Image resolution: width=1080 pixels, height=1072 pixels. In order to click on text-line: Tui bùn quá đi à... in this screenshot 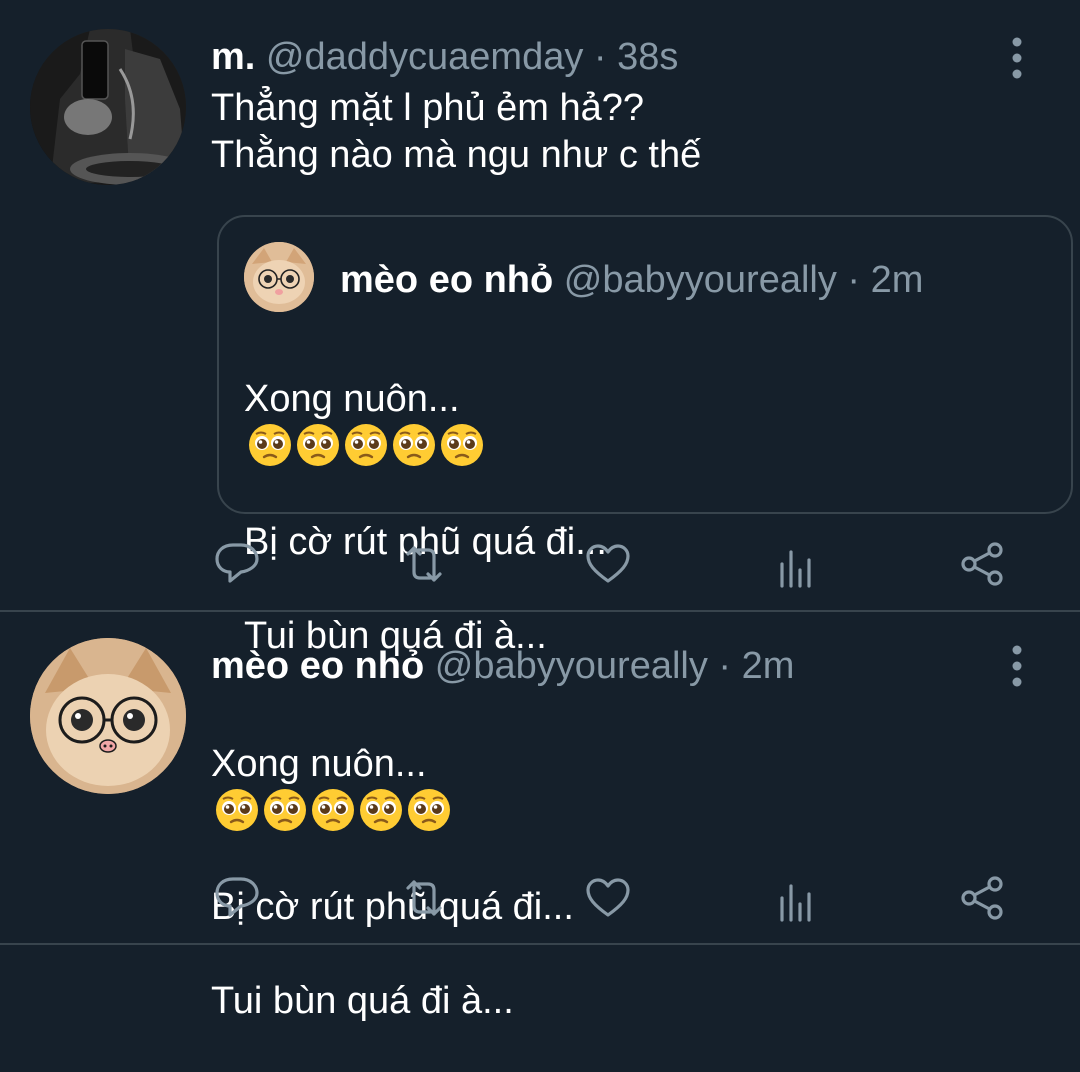, I will do `click(362, 1001)`.